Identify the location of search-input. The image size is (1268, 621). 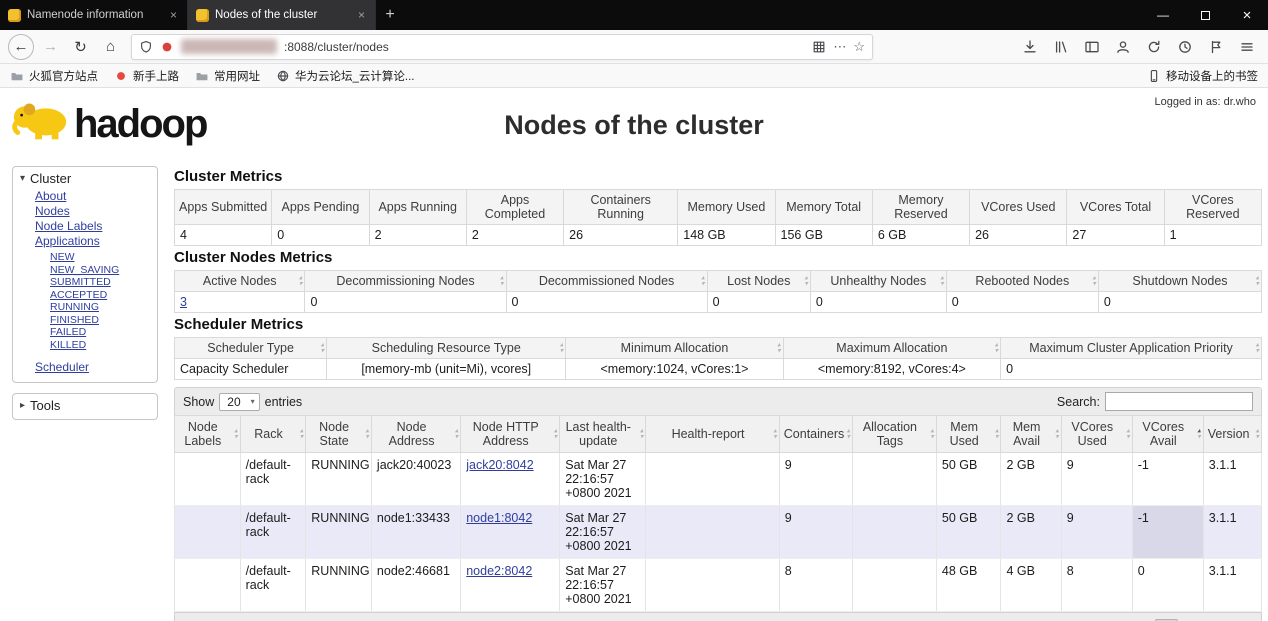
(1179, 401).